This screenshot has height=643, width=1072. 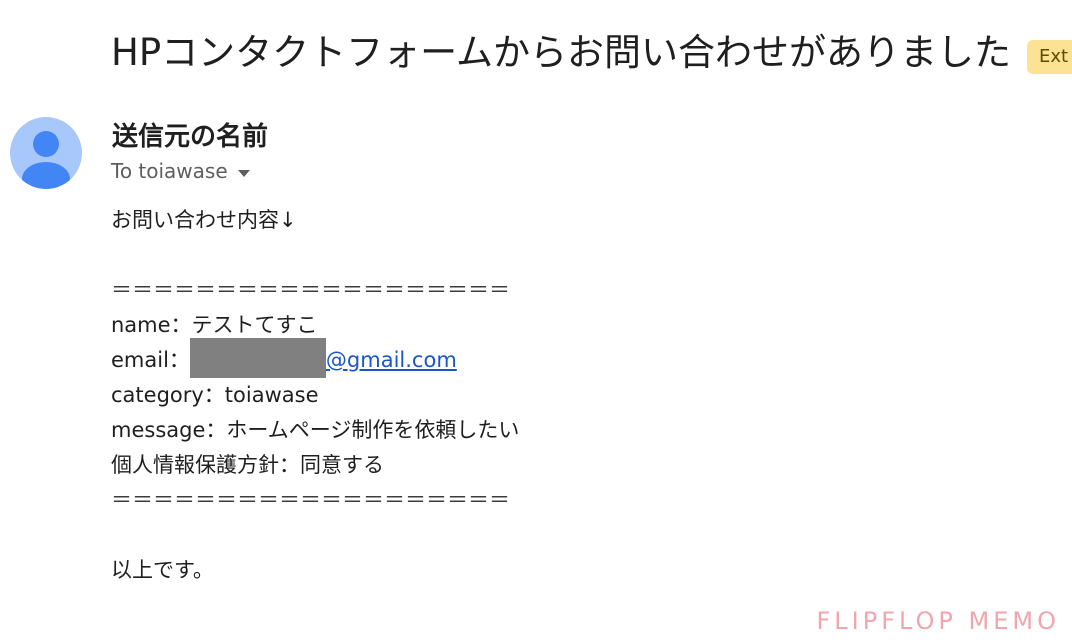 I want to click on recipient-details-toggle: To toiawase, so click(x=180, y=171).